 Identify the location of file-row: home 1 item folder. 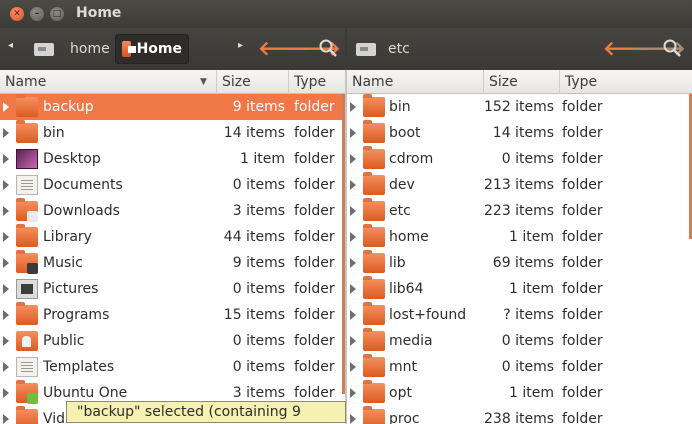
(519, 237).